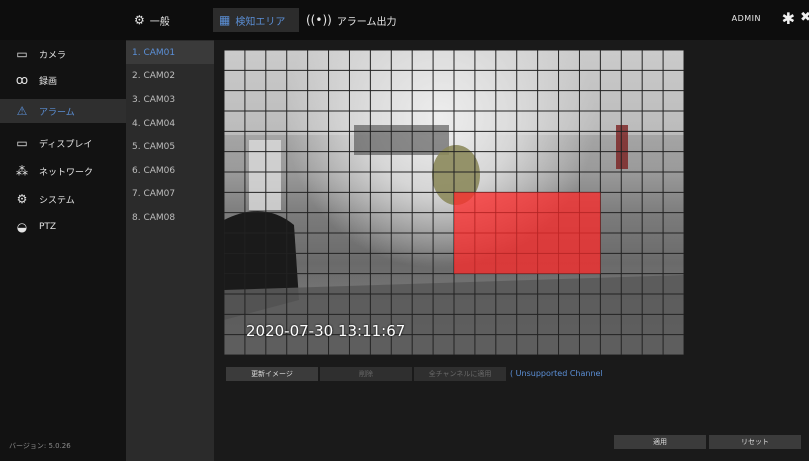 This screenshot has height=461, width=809. What do you see at coordinates (57, 200) in the screenshot?
I see `sidebar-item-label: システム` at bounding box center [57, 200].